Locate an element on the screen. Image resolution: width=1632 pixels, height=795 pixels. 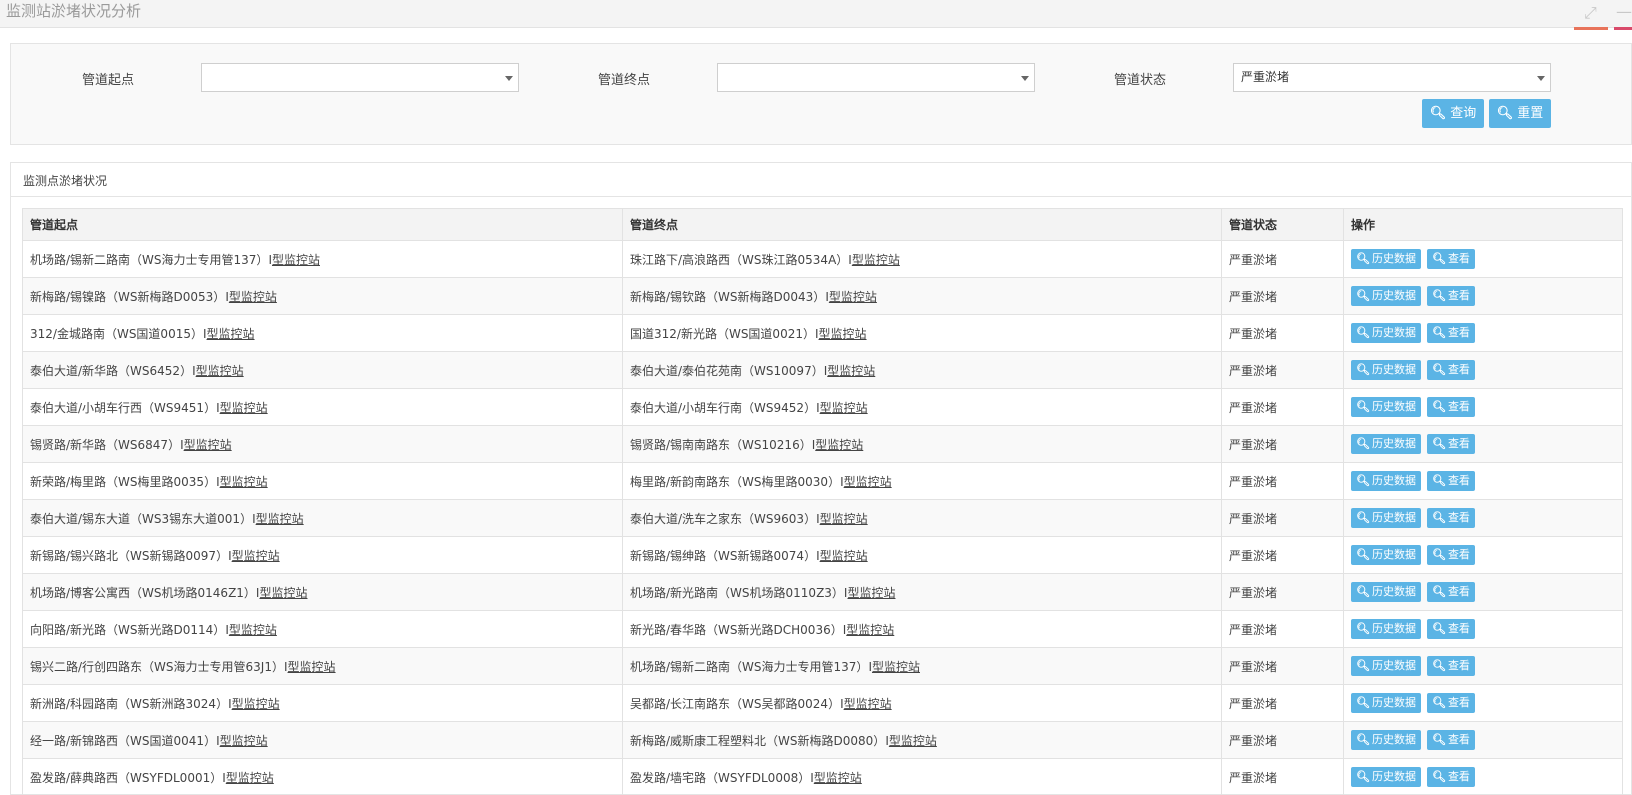
cell-end: 盈发路/墙宅路（WSYFDL0008）I型监控站 is located at coordinates (922, 776).